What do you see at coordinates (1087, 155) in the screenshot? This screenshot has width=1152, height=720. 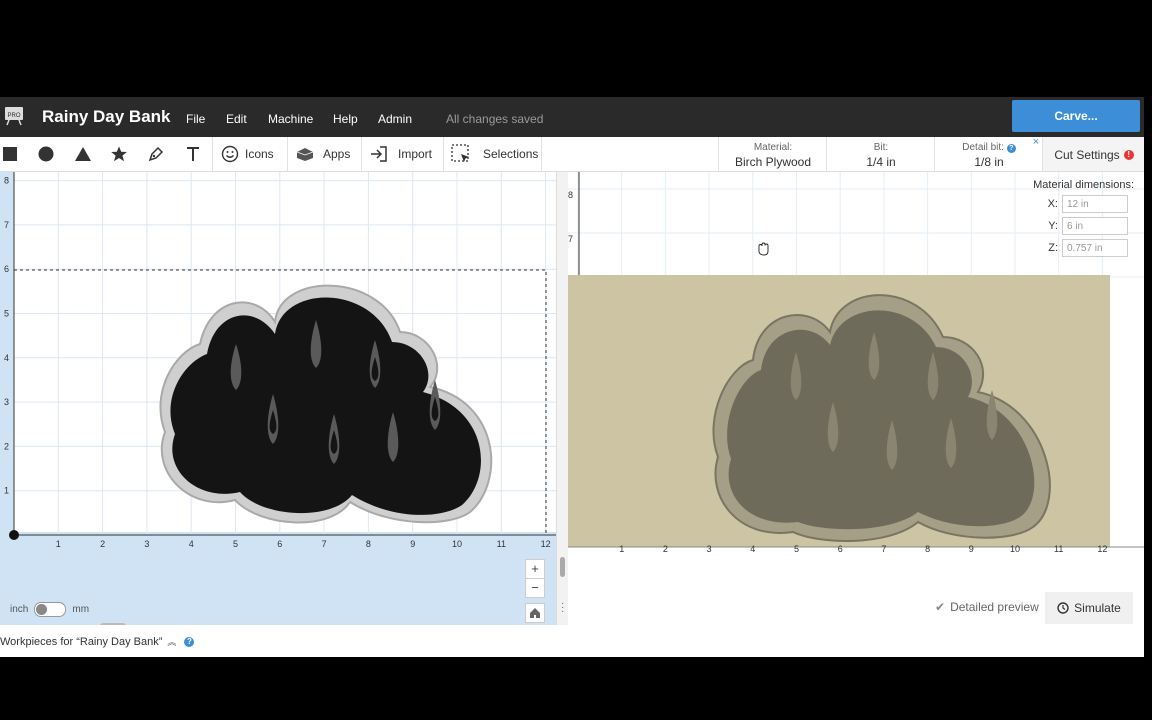 I see `cut-settings-label: Cut Settings` at bounding box center [1087, 155].